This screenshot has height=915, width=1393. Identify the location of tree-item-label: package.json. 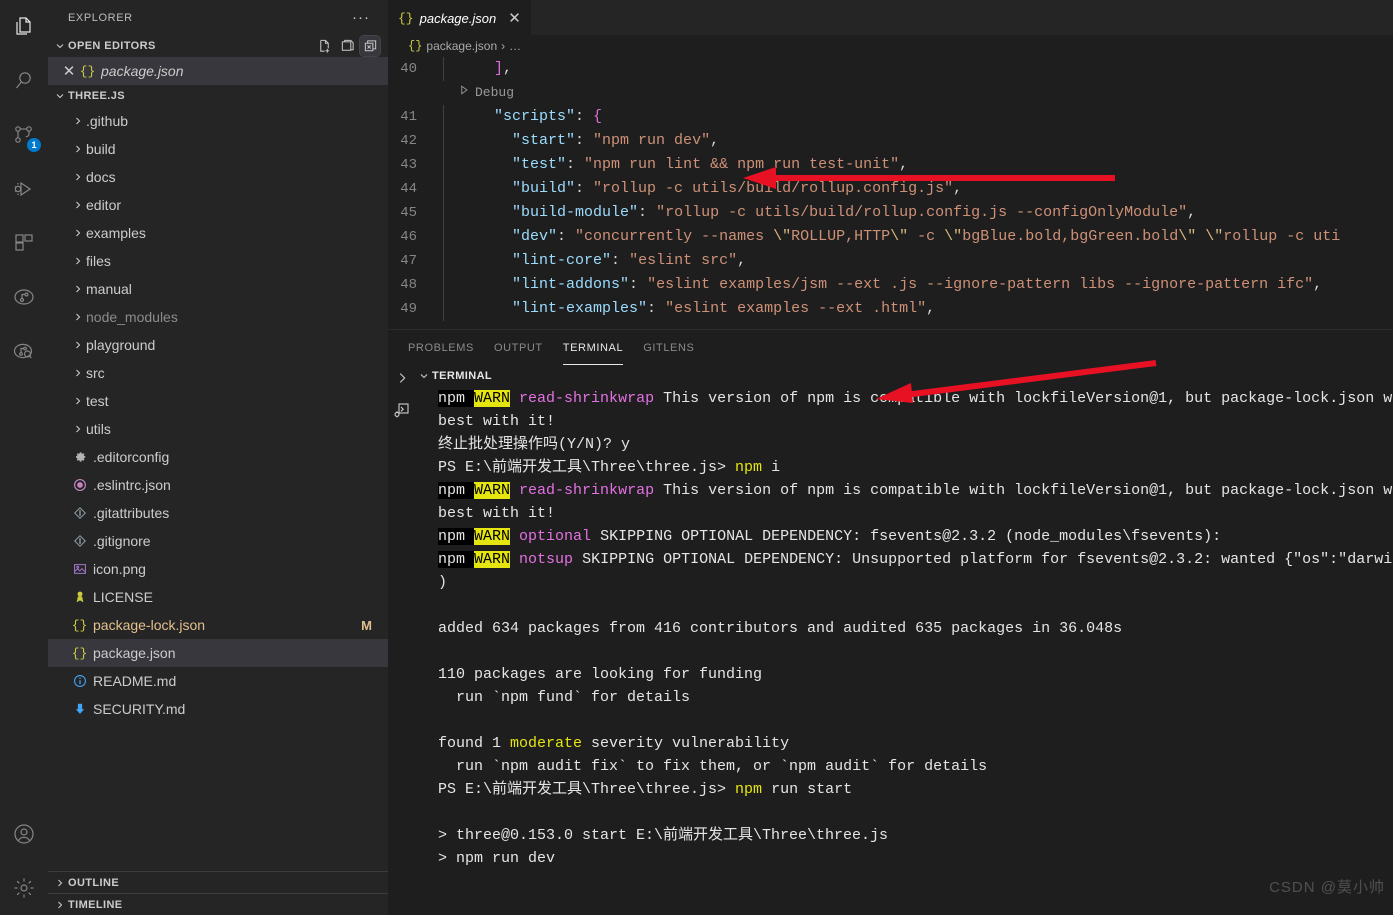
(134, 653).